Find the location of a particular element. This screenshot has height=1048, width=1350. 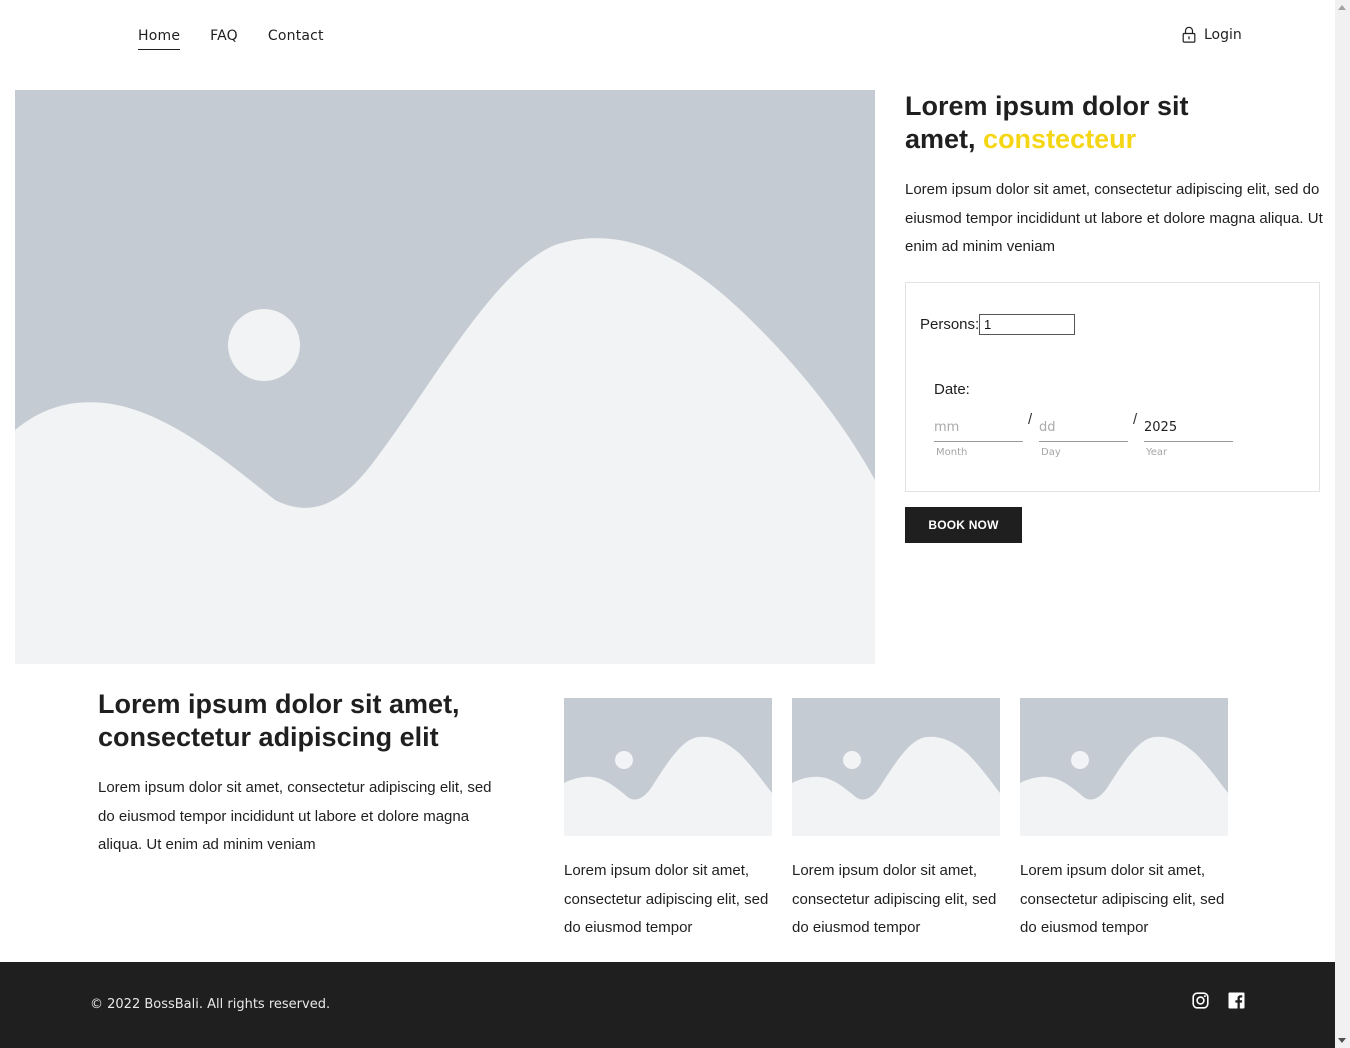

day-field: Day is located at coordinates (1083, 435).